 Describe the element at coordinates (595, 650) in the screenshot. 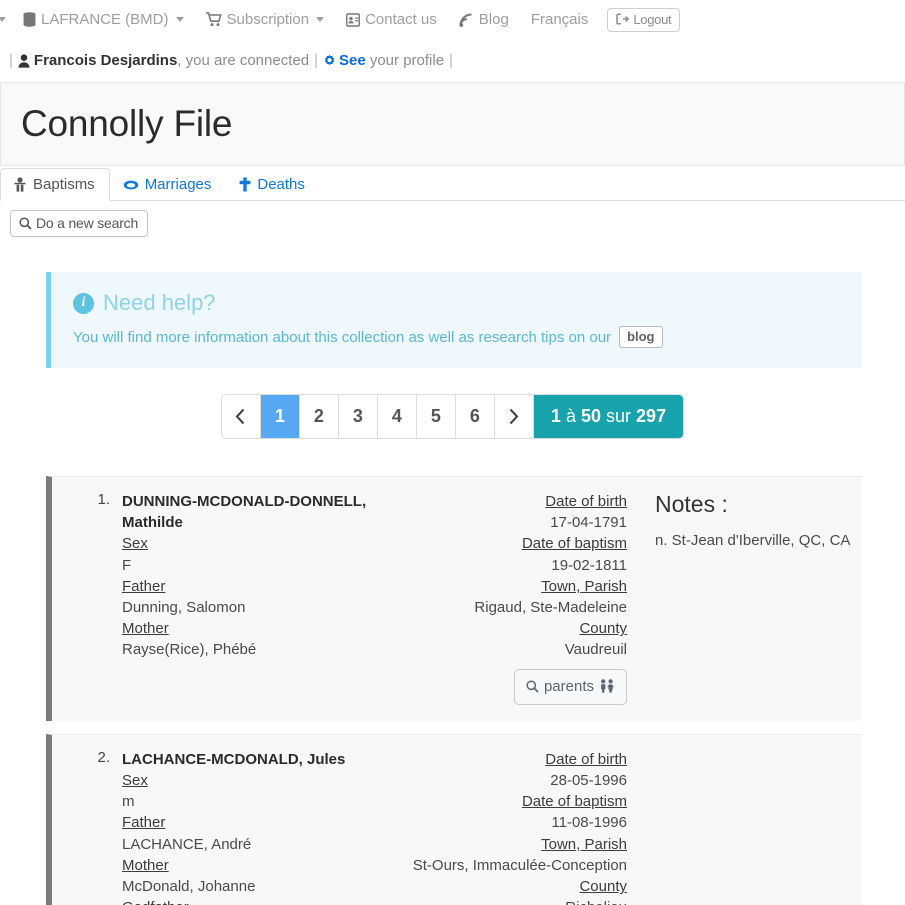

I see `field-value-county: Vaudreuil` at that location.